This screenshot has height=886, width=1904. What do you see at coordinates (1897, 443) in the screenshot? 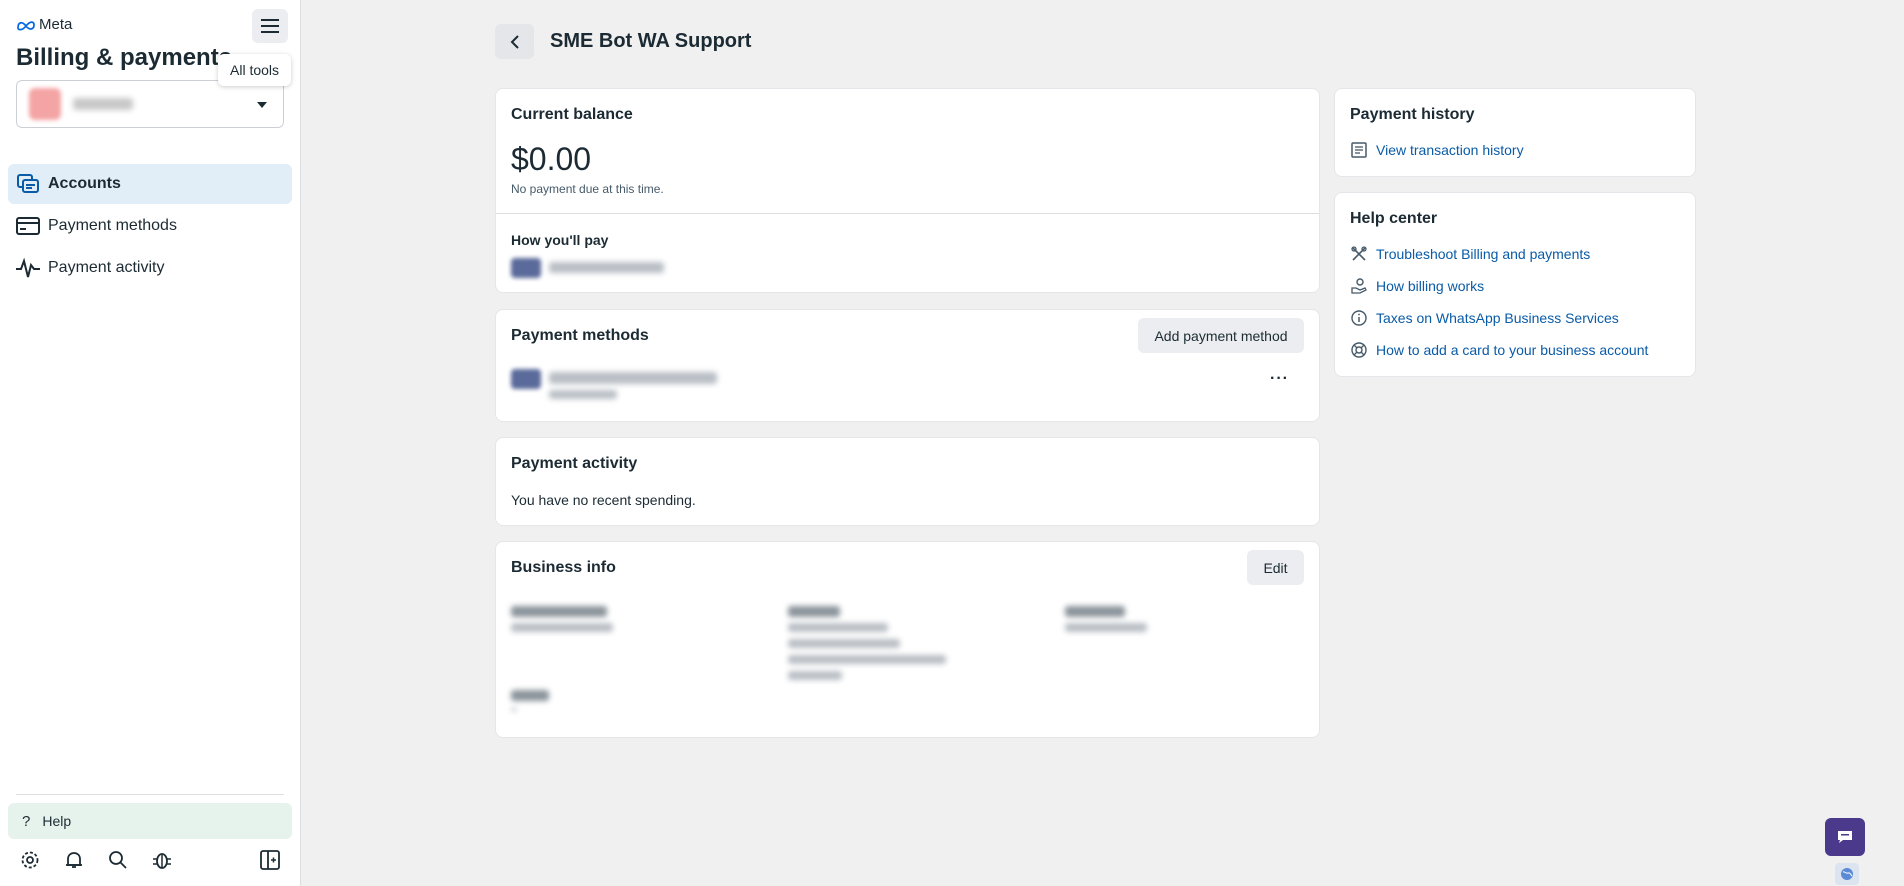
I see `page-scrollbar` at bounding box center [1897, 443].